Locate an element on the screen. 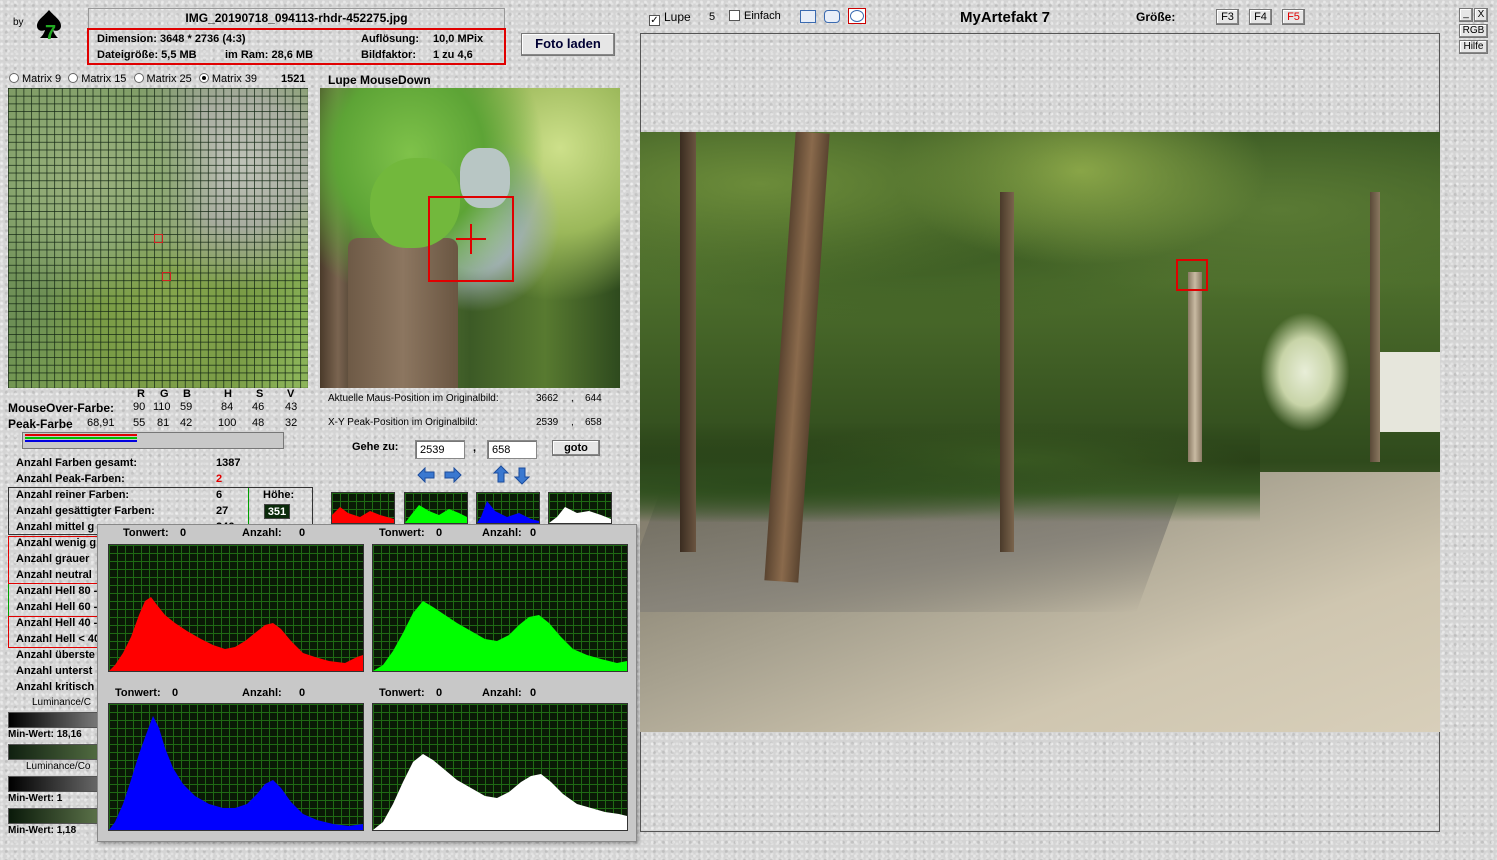  header-r: R is located at coordinates (141, 394).